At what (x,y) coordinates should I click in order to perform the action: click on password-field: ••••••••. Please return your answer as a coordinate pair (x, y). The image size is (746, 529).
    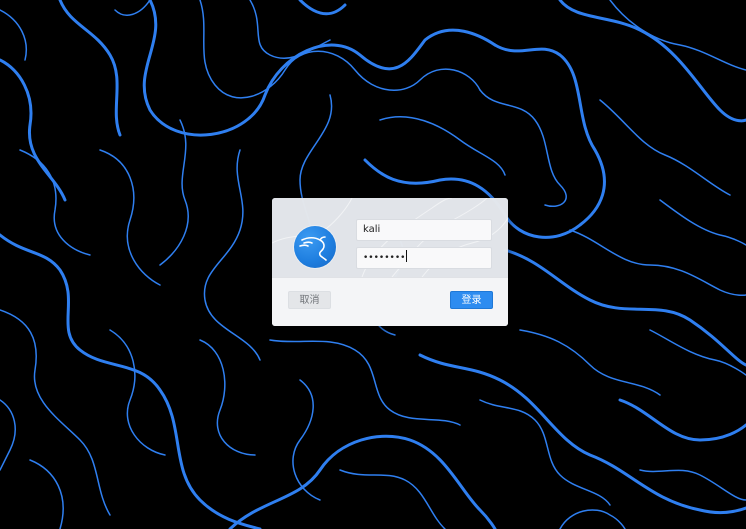
    Looking at the image, I should click on (424, 258).